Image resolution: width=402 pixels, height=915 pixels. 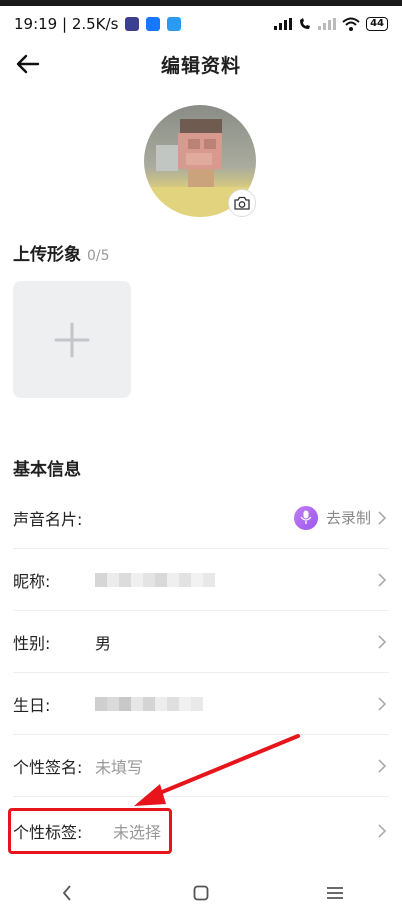 I want to click on square-icon, so click(x=201, y=892).